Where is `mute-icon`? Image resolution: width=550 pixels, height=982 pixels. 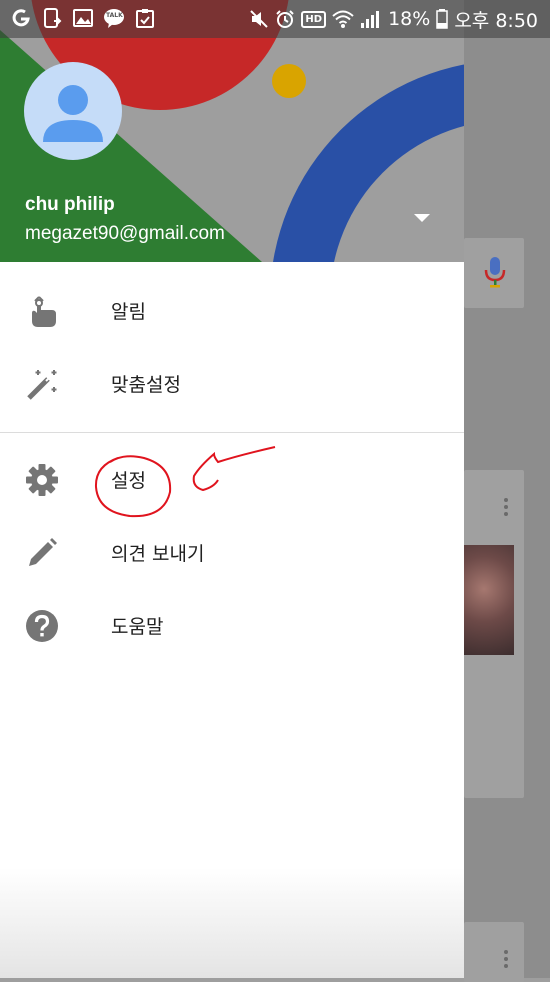
mute-icon is located at coordinates (259, 19).